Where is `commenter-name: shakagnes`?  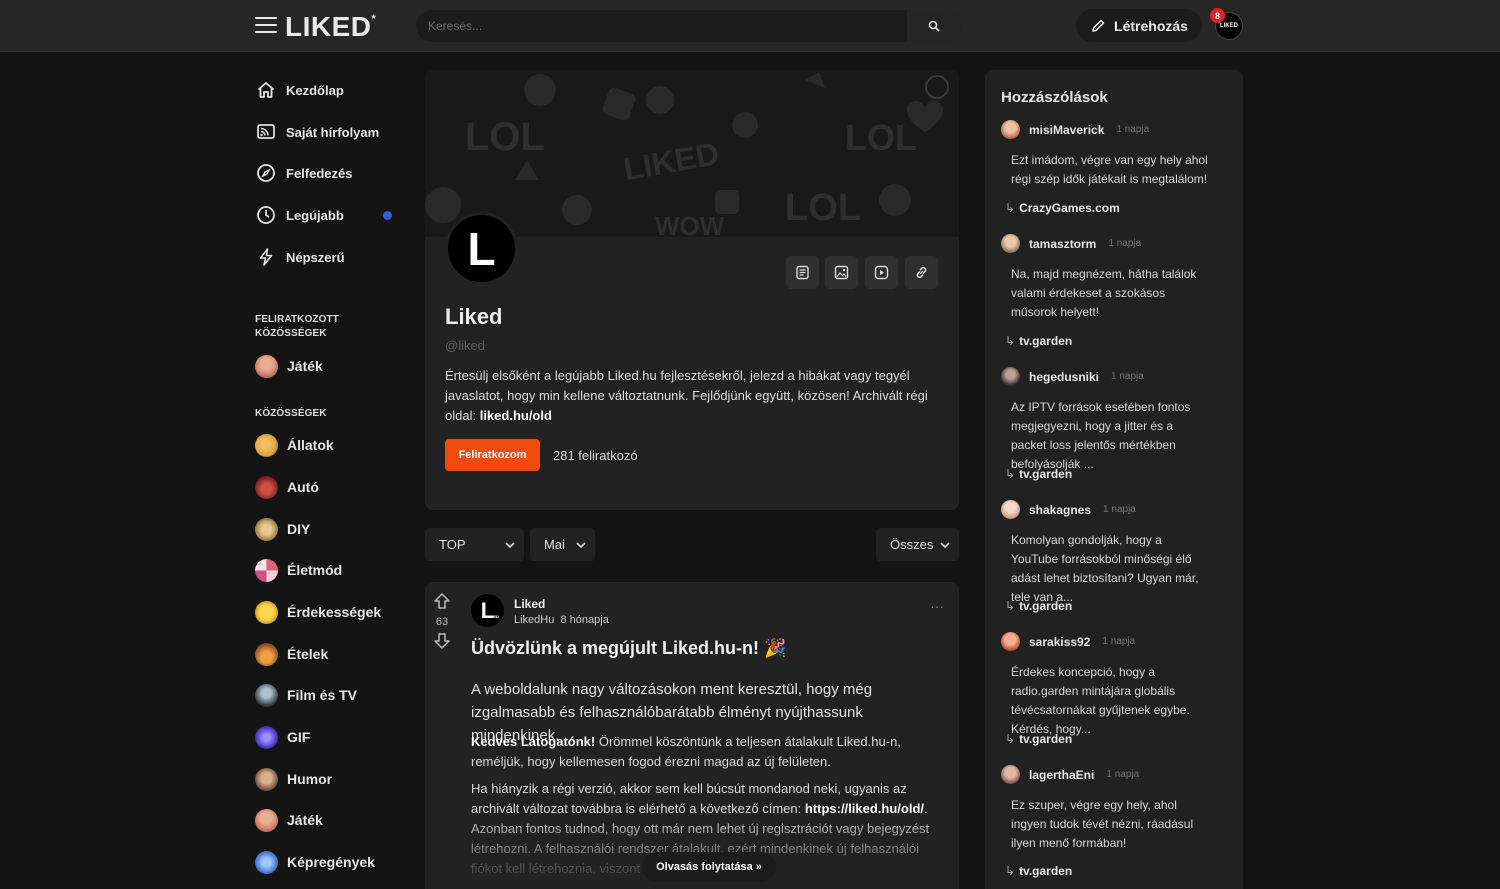
commenter-name: shakagnes is located at coordinates (1060, 510).